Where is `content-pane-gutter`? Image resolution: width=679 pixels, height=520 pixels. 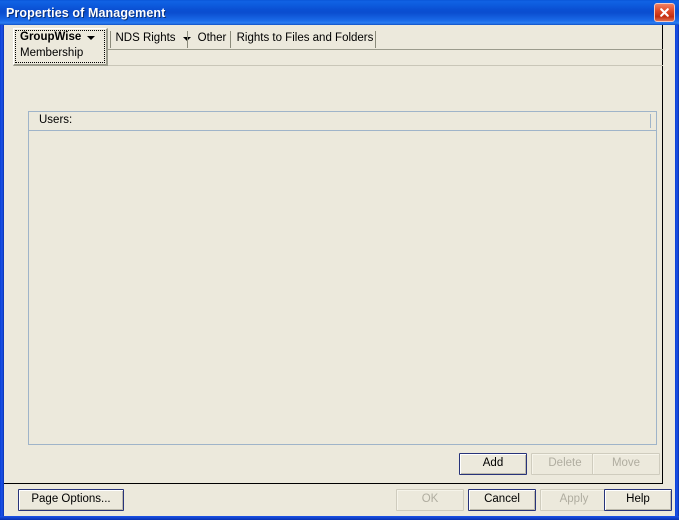 content-pane-gutter is located at coordinates (669, 254).